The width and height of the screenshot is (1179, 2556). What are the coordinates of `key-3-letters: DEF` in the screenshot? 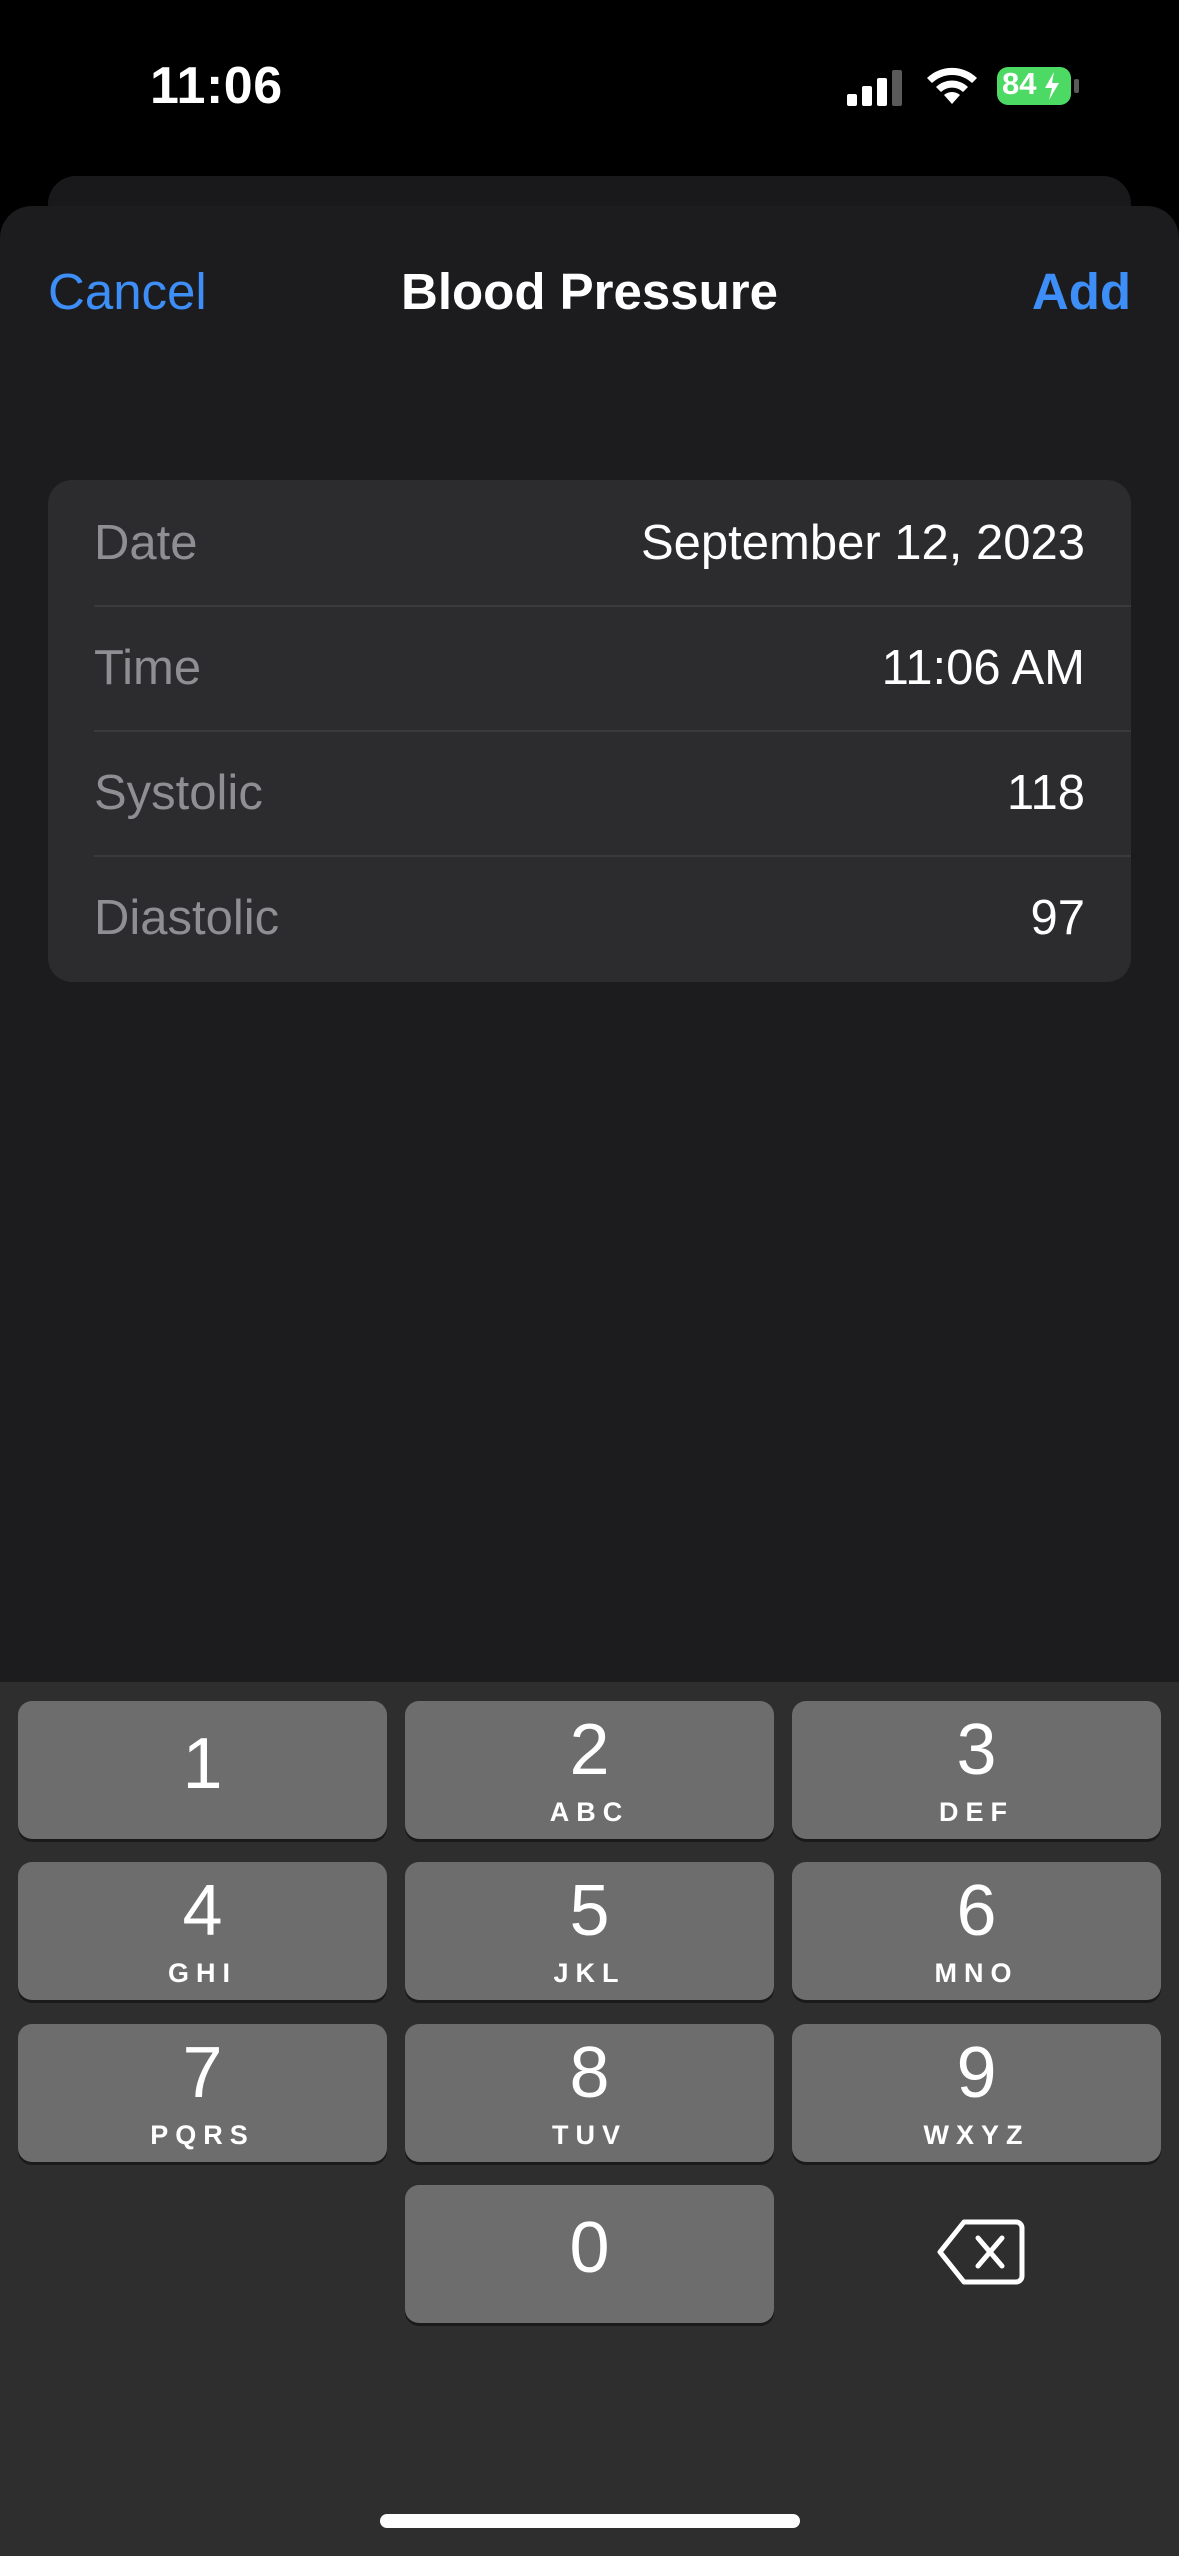 It's located at (976, 1812).